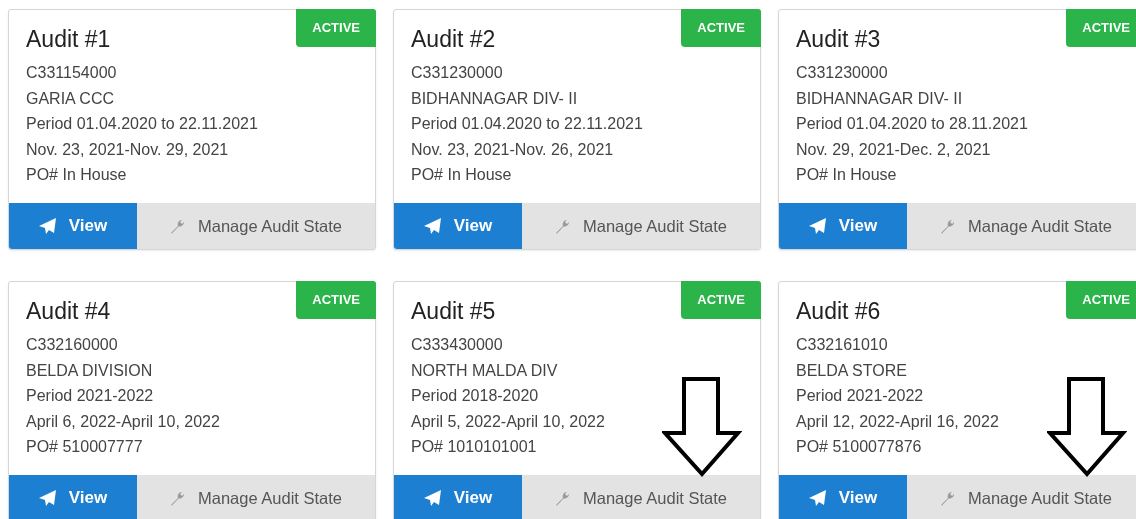 The image size is (1136, 519). Describe the element at coordinates (838, 39) in the screenshot. I see `card-title: Audit #3` at that location.